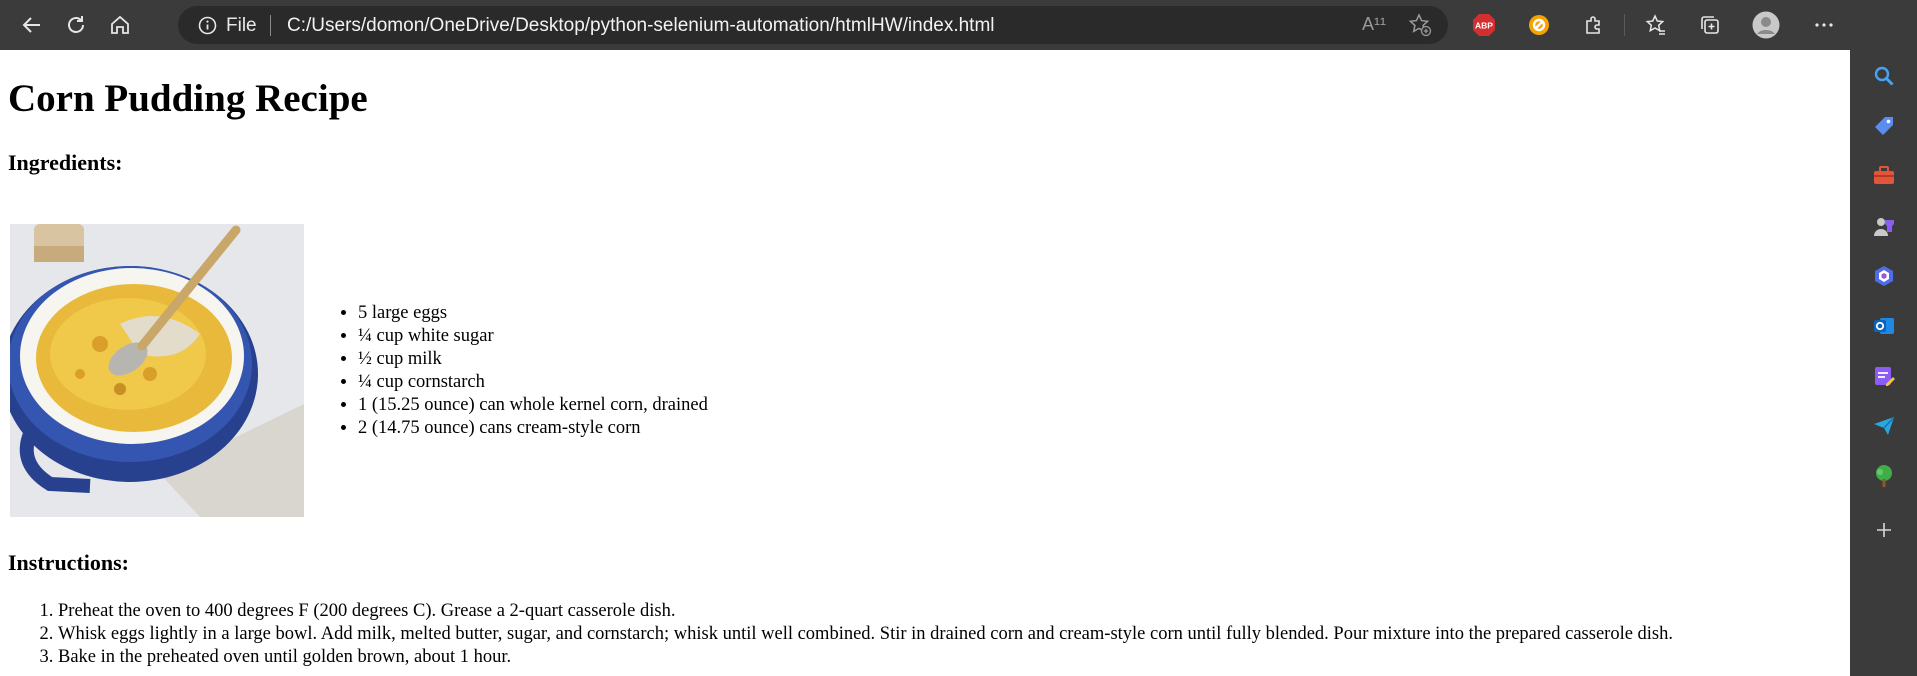 This screenshot has height=676, width=1917. Describe the element at coordinates (270, 25) in the screenshot. I see `address-separator` at that location.